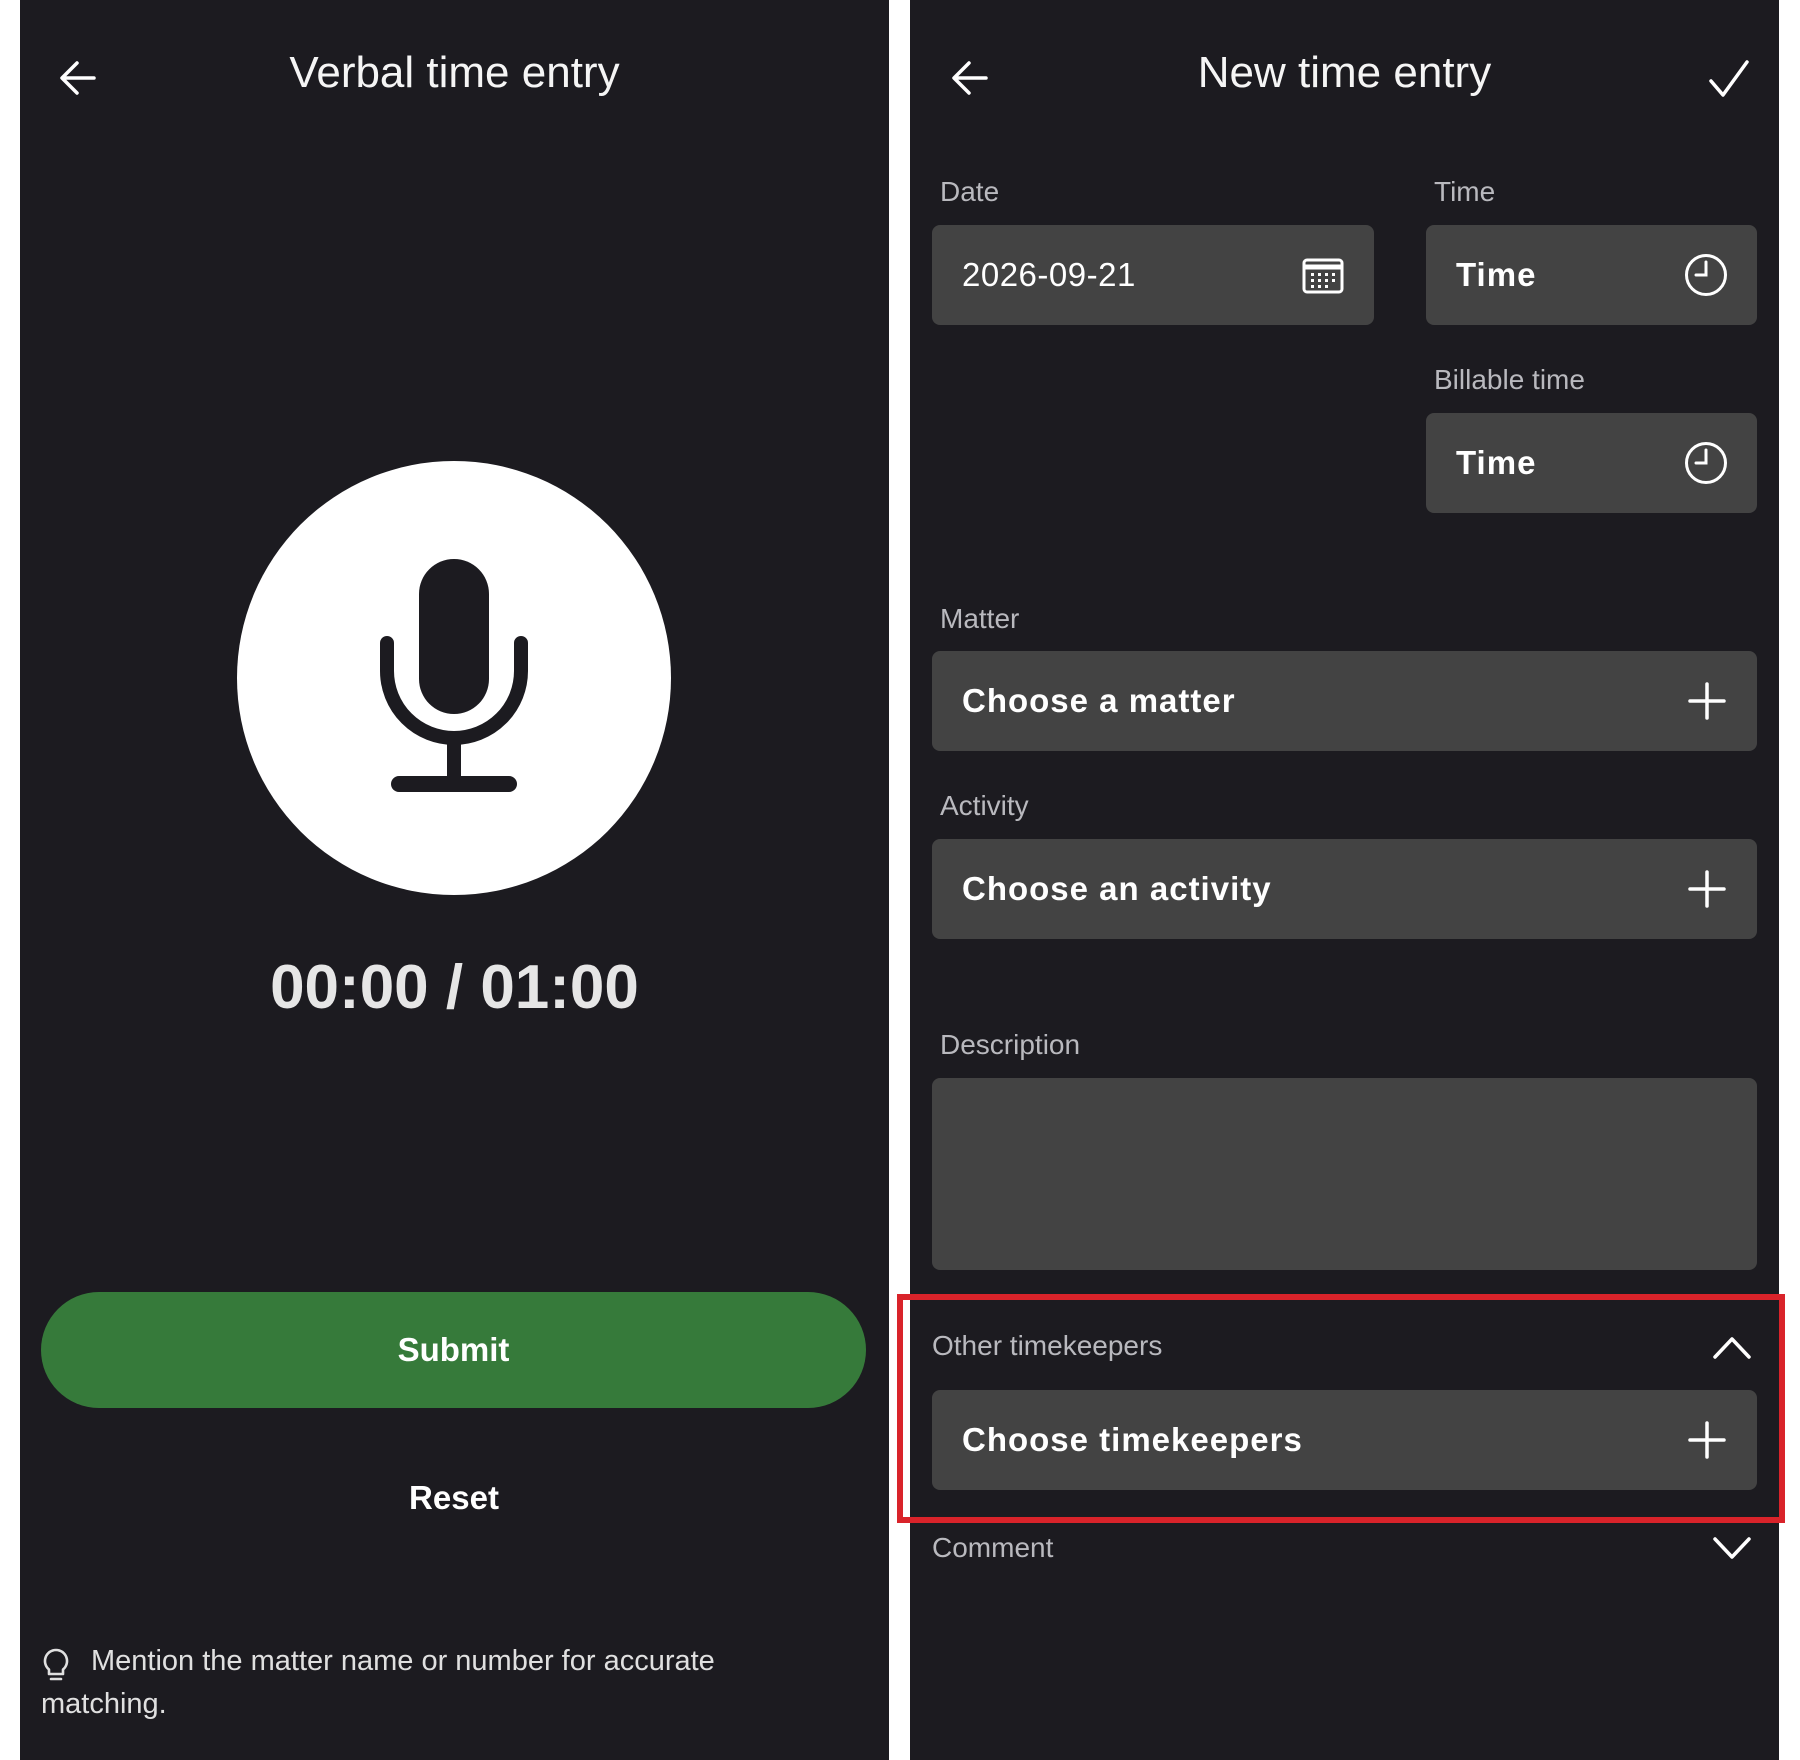 The height and width of the screenshot is (1760, 1800). What do you see at coordinates (1099, 700) in the screenshot?
I see `matter-value: Choose a matter` at bounding box center [1099, 700].